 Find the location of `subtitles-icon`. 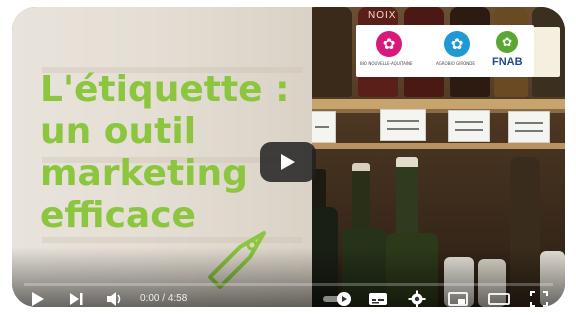

subtitles-icon is located at coordinates (378, 299).